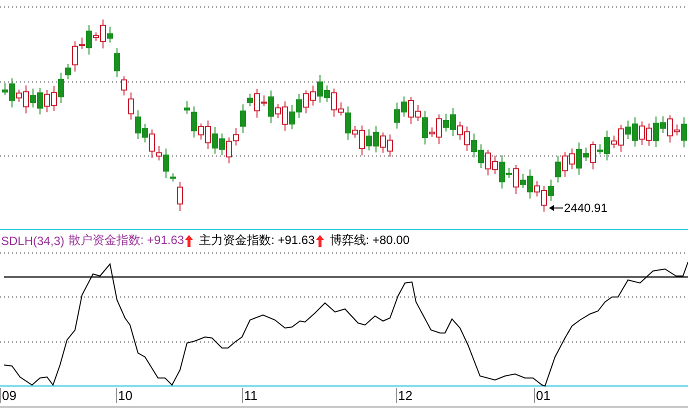  Describe the element at coordinates (586, 208) in the screenshot. I see `low-price-label: 2440.91` at that location.